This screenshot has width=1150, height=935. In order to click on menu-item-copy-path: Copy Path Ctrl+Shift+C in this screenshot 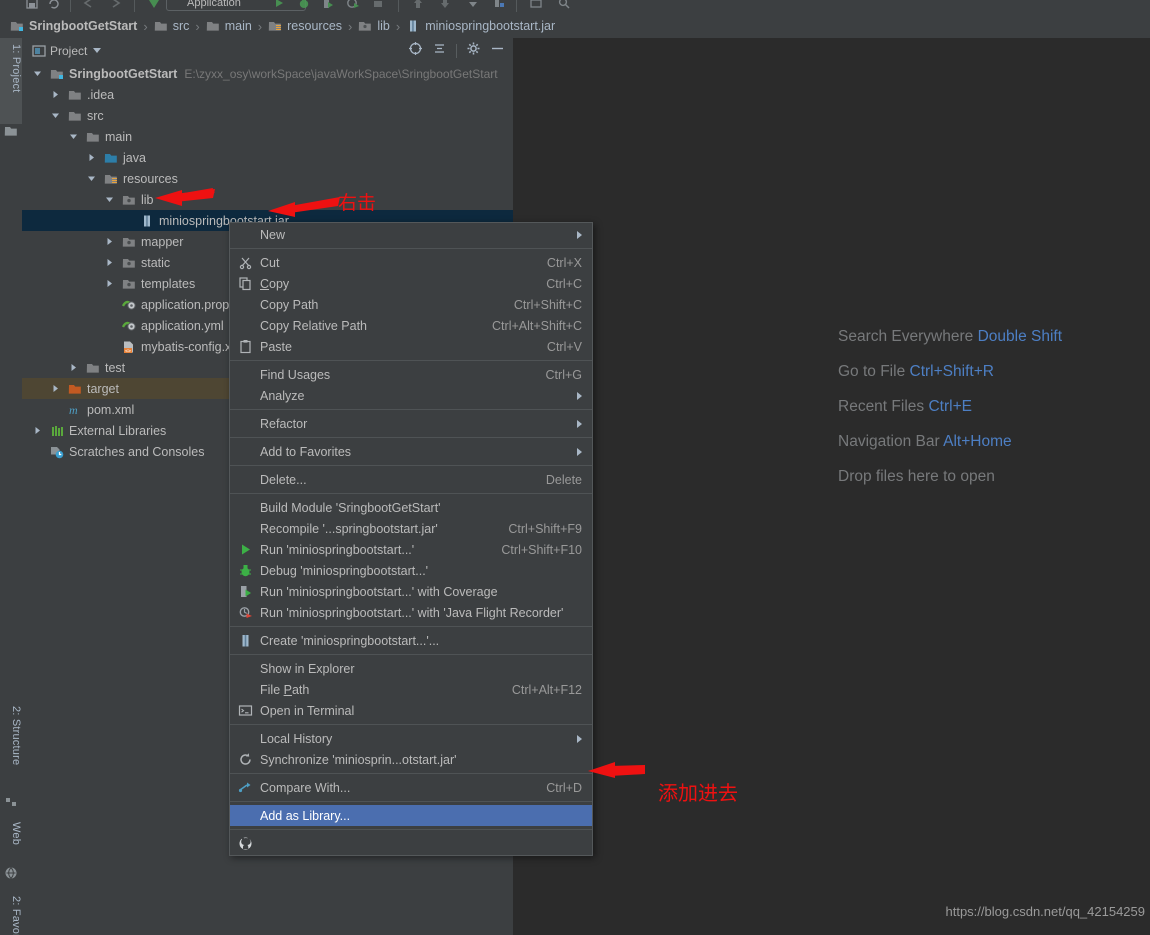, I will do `click(411, 304)`.